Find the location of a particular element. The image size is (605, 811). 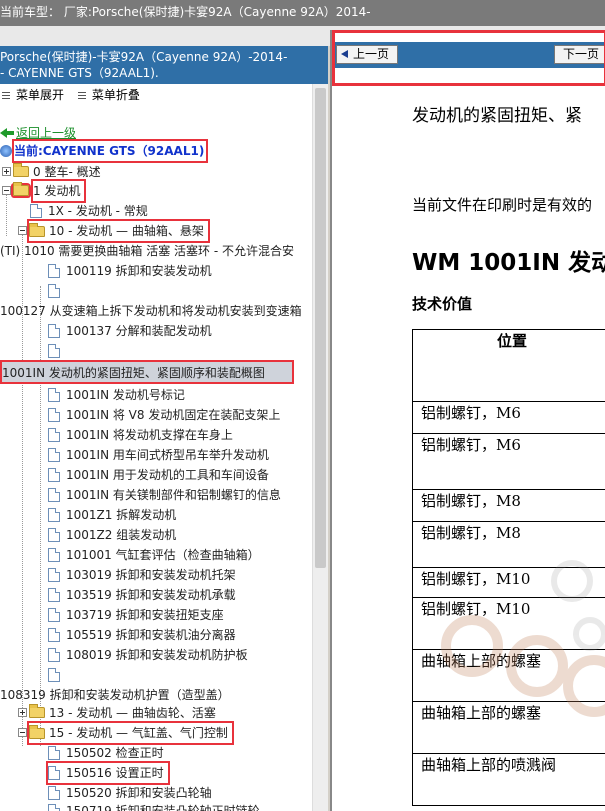

back-arrow-icon is located at coordinates (7, 132).